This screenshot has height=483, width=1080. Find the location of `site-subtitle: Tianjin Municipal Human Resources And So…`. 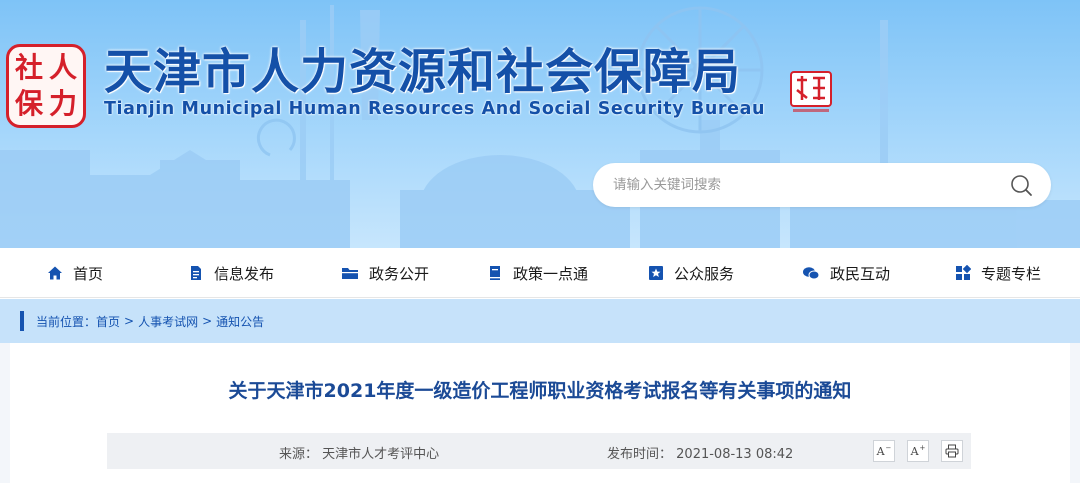

site-subtitle: Tianjin Municipal Human Resources And So… is located at coordinates (435, 109).